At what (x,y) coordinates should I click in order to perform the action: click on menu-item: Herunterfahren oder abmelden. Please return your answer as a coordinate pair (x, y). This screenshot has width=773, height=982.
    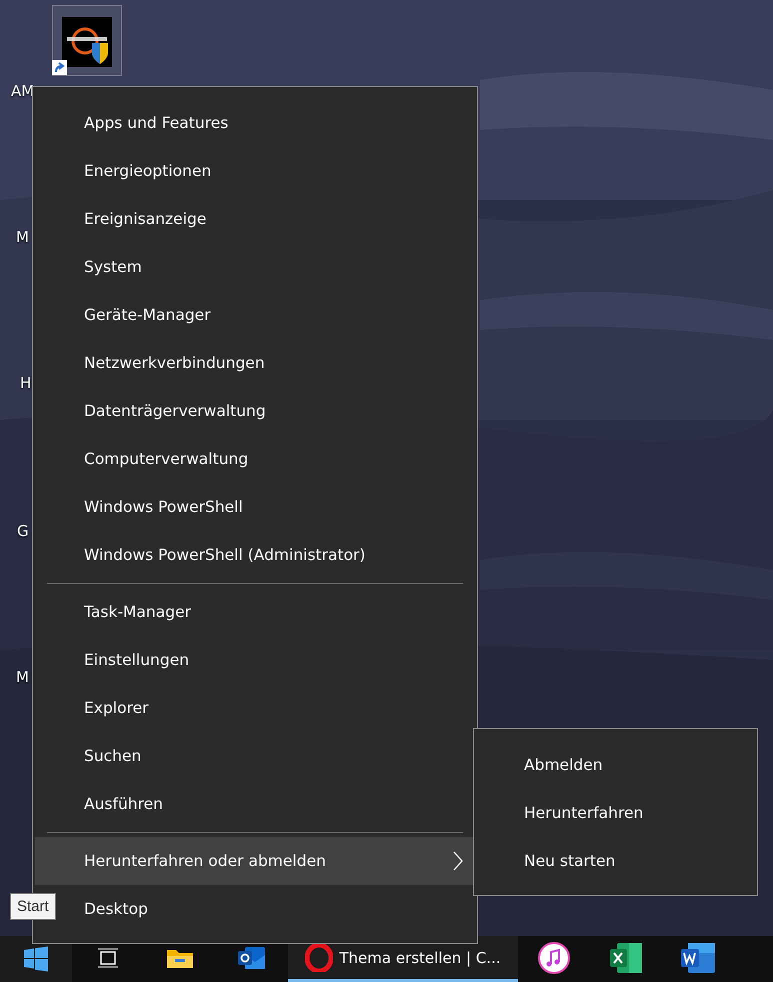
    Looking at the image, I should click on (255, 861).